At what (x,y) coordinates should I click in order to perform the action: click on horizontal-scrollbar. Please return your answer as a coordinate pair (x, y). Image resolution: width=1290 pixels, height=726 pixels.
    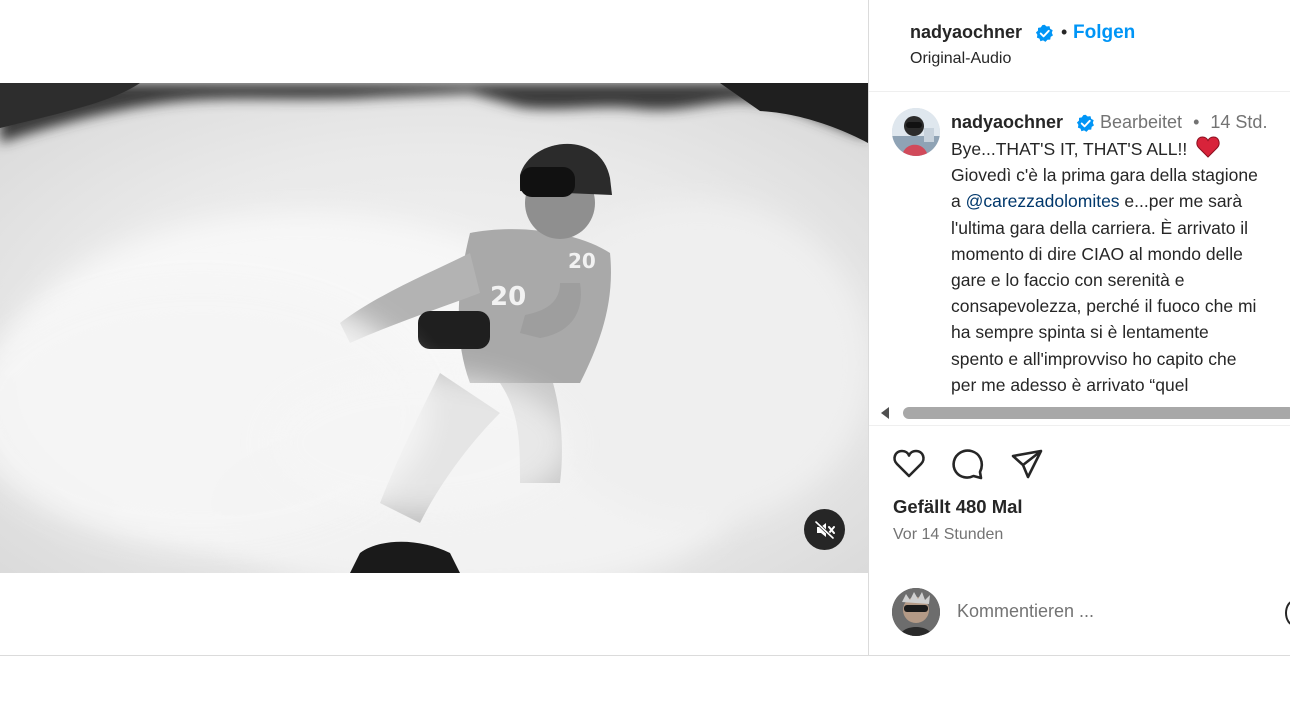
    Looking at the image, I should click on (1079, 413).